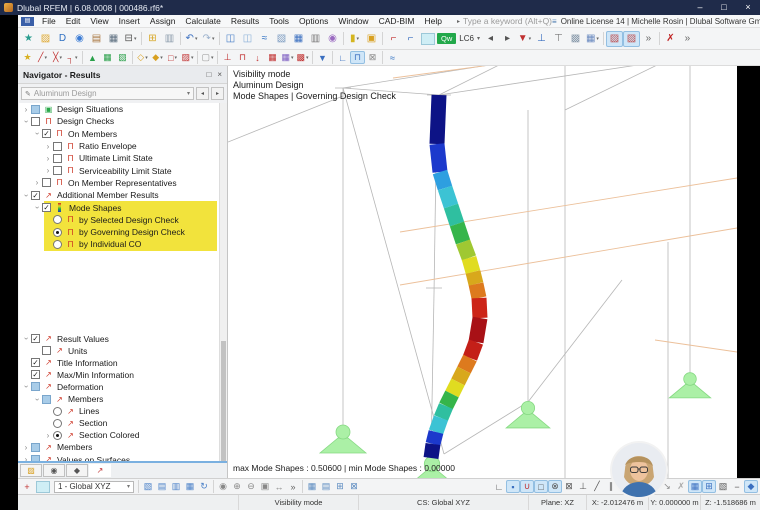 This screenshot has width=760, height=510. What do you see at coordinates (575, 39) in the screenshot?
I see `render-icon: ▩` at bounding box center [575, 39].